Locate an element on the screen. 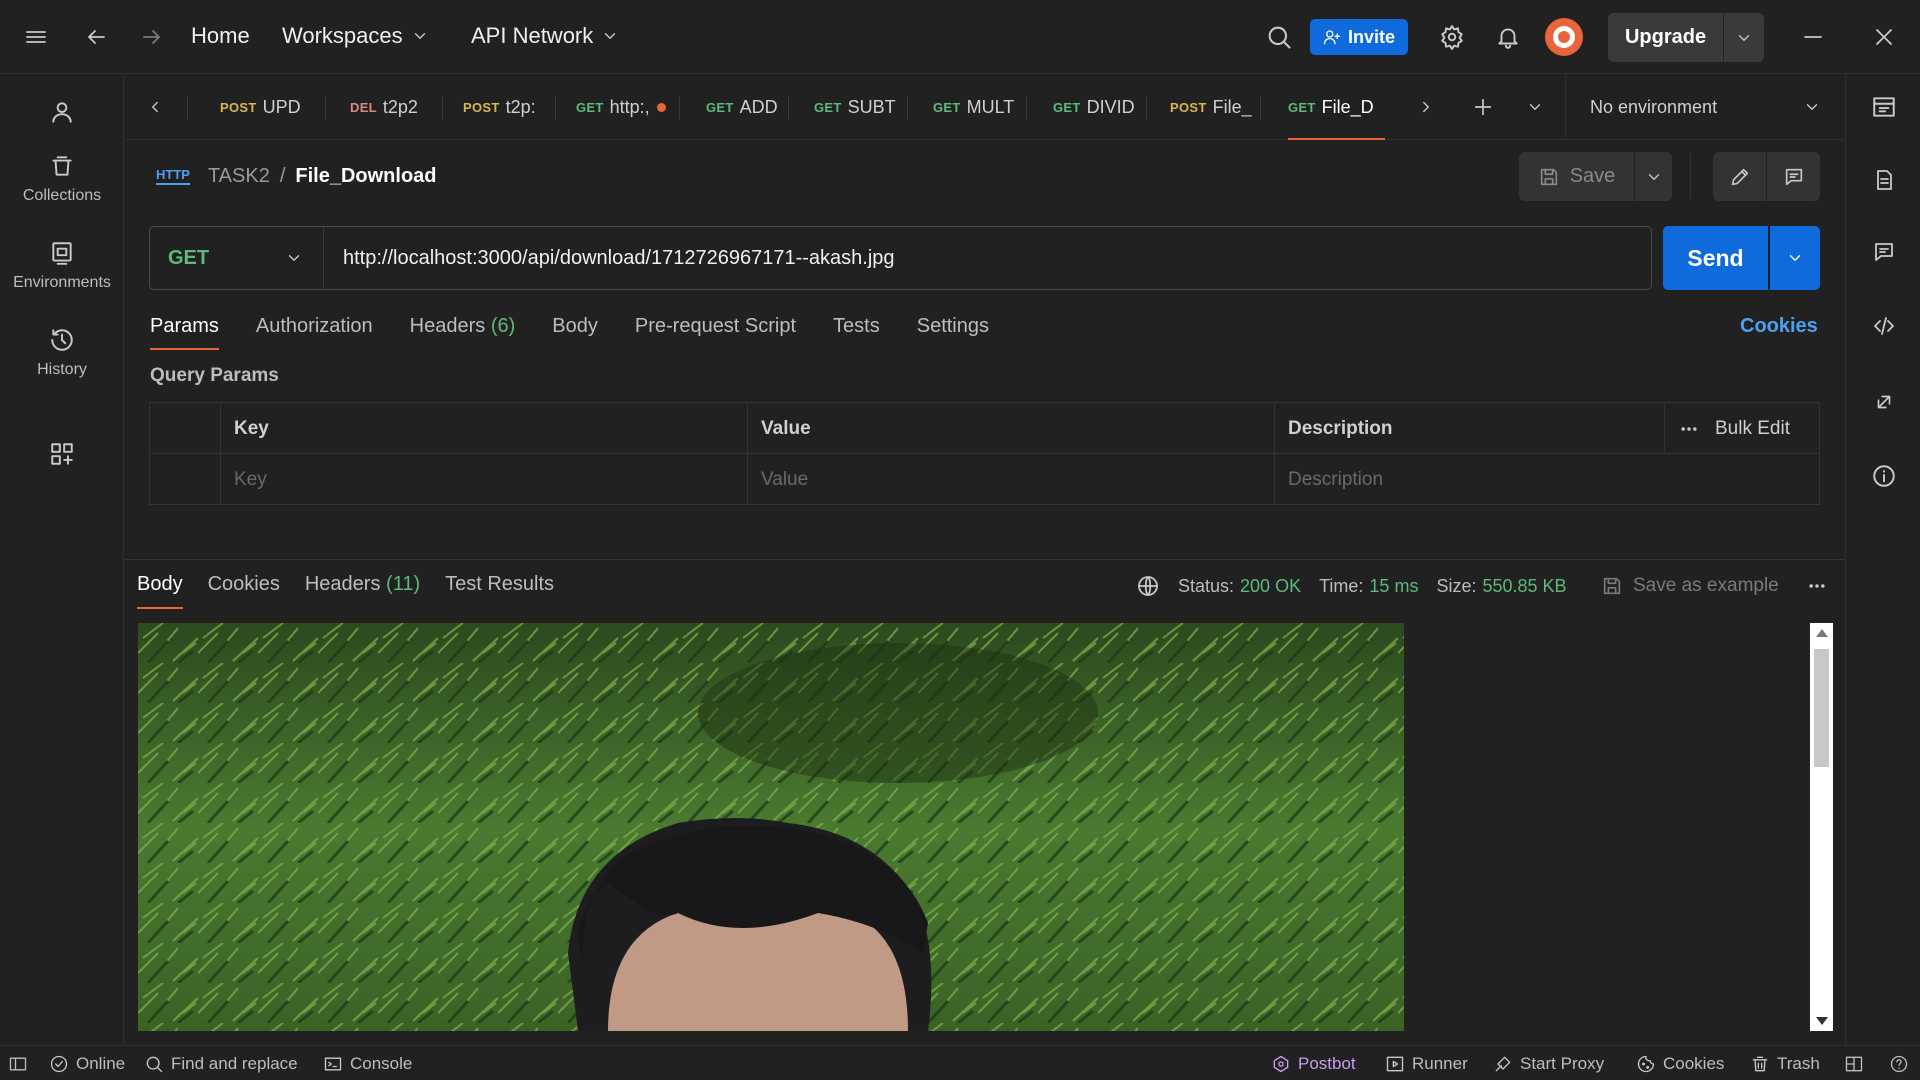  send-dropdown is located at coordinates (1795, 258).